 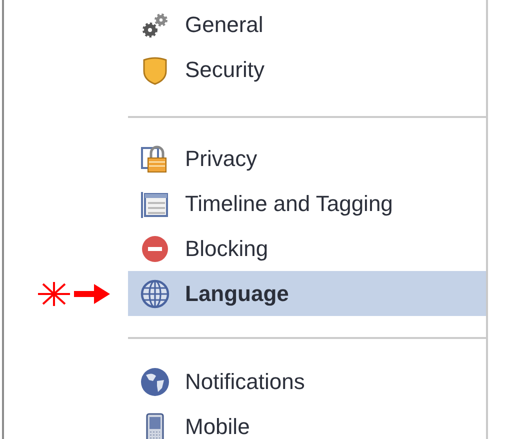 What do you see at coordinates (307, 24) in the screenshot?
I see `menu-item: General` at bounding box center [307, 24].